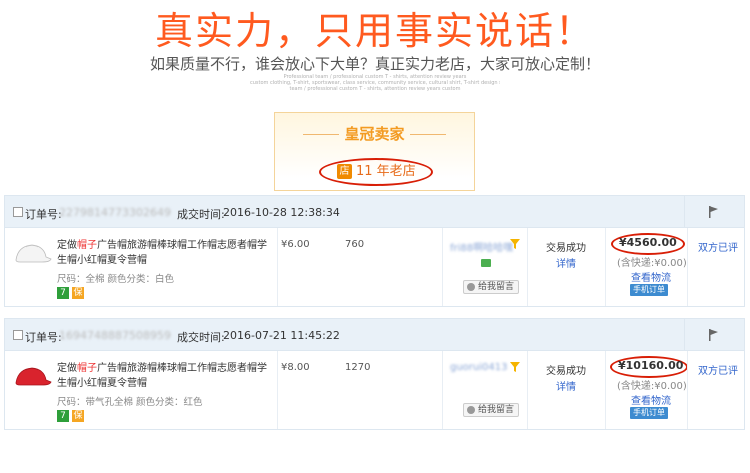  Describe the element at coordinates (355, 244) in the screenshot. I see `quantity: 760` at that location.